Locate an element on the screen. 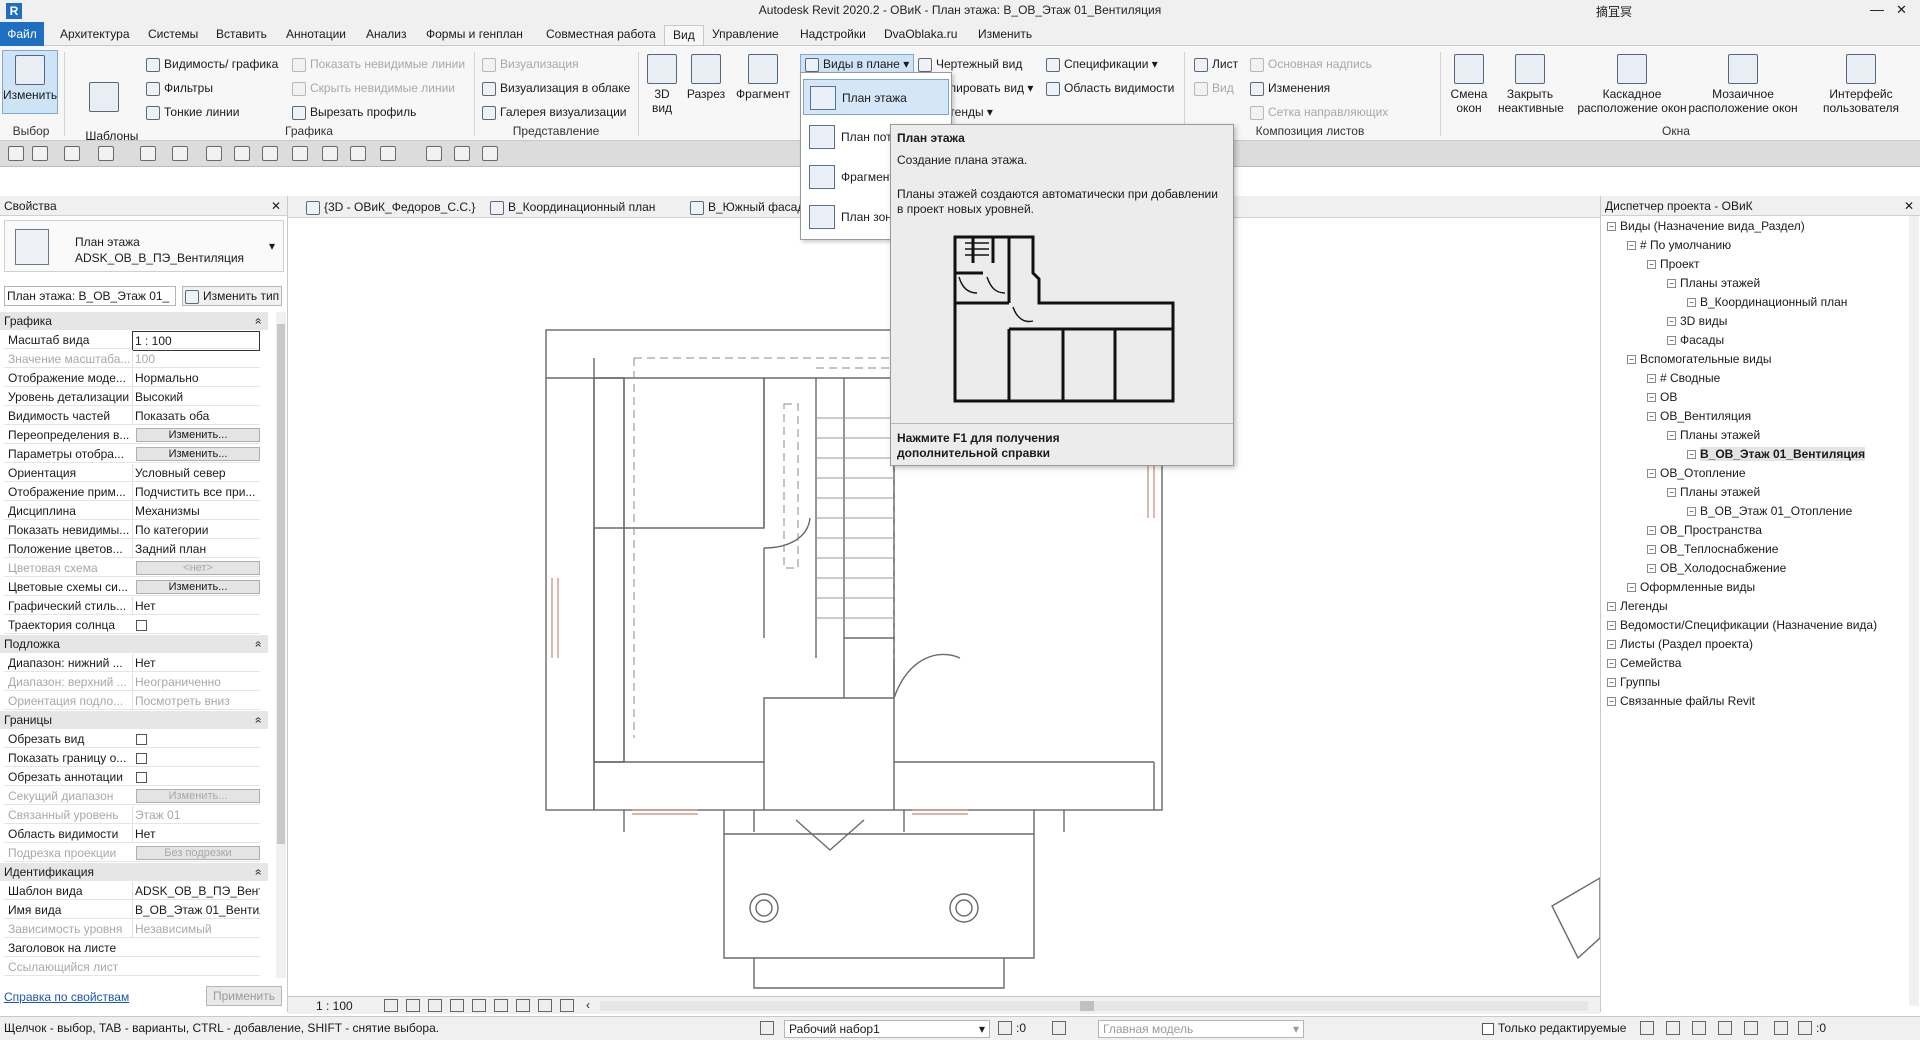  filter-icon-status is located at coordinates (1805, 1028).